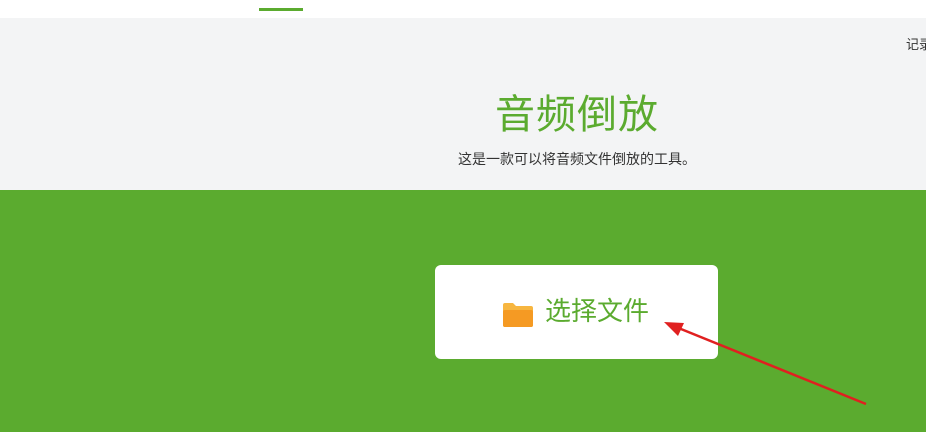 Image resolution: width=926 pixels, height=432 pixels. Describe the element at coordinates (463, 9) in the screenshot. I see `top-nav-bar` at that location.